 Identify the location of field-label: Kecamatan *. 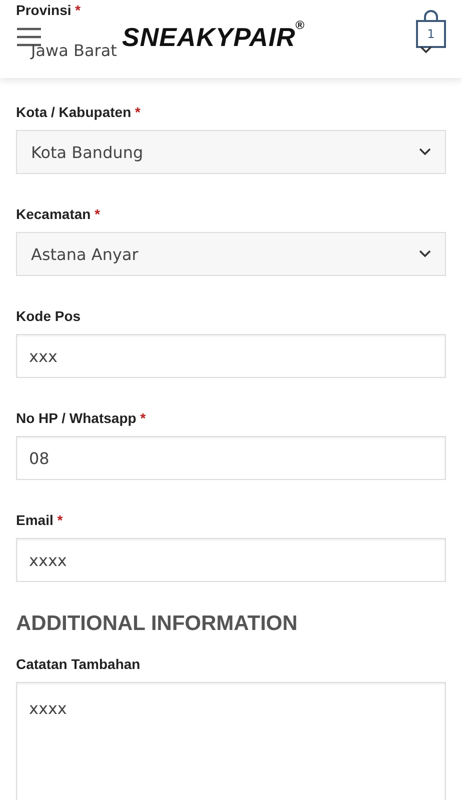
(59, 214).